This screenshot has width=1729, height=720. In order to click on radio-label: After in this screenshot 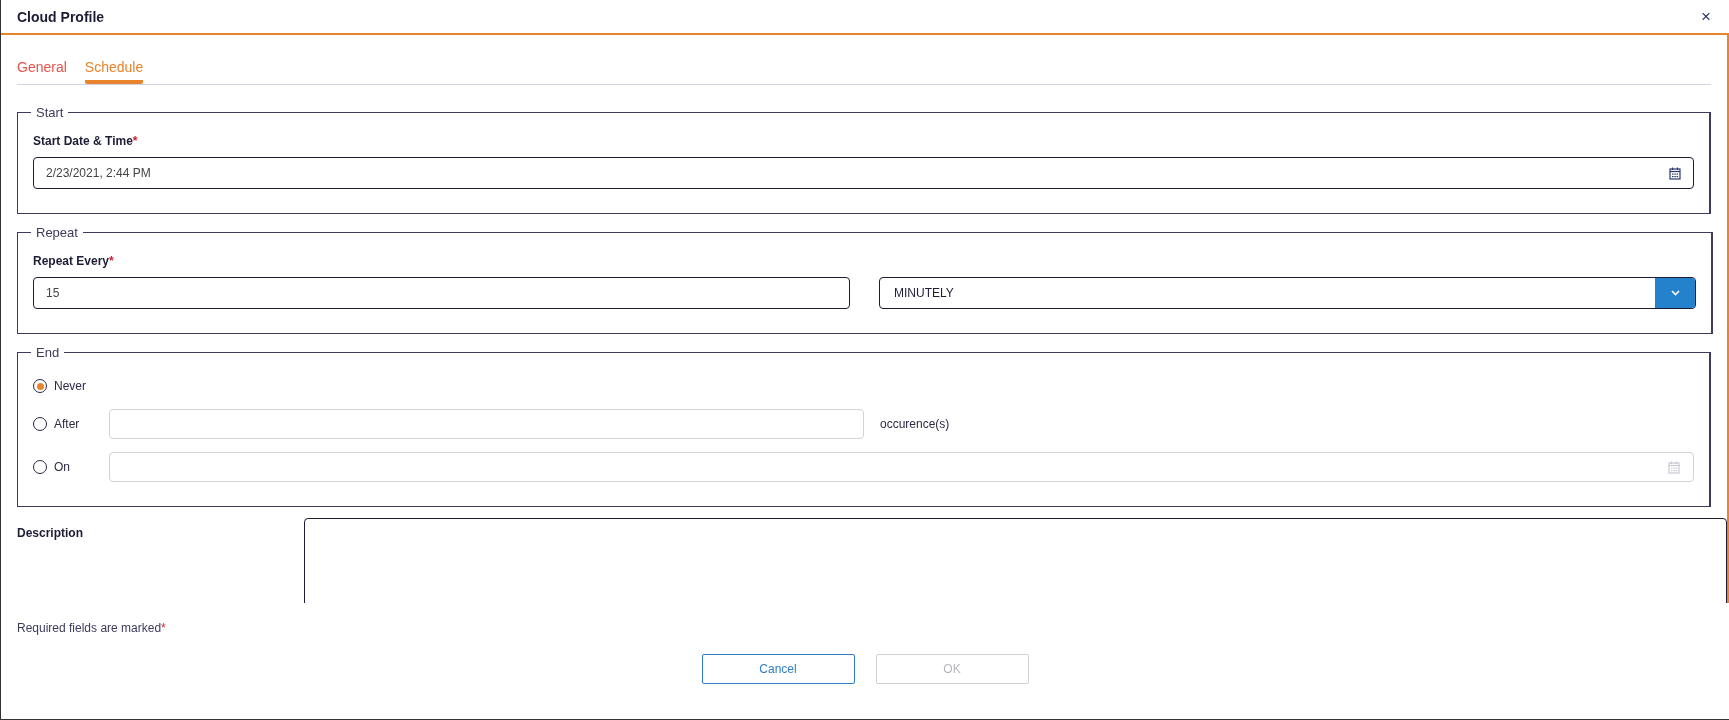, I will do `click(67, 424)`.